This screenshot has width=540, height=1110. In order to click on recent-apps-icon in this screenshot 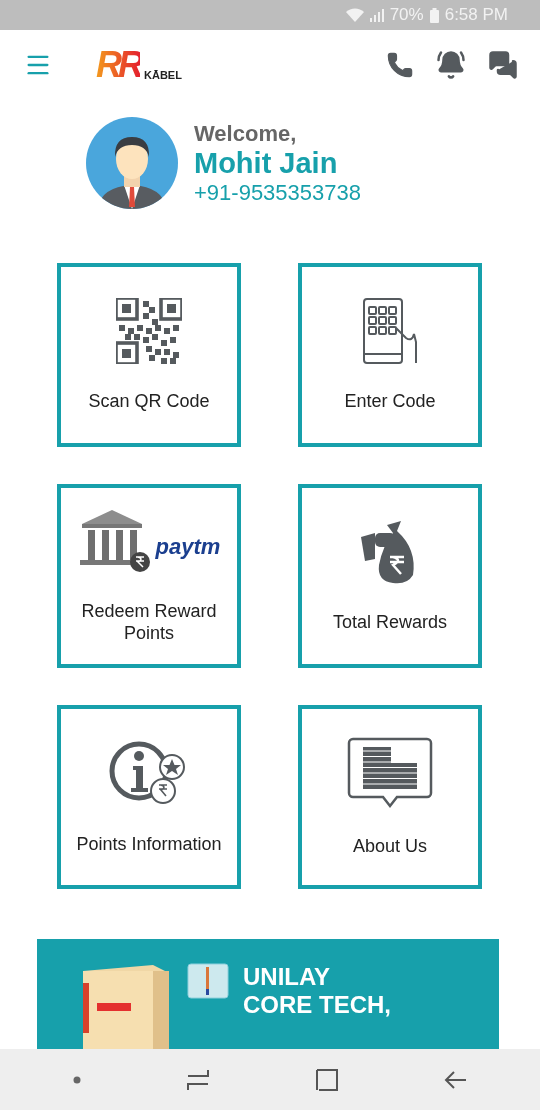, I will do `click(197, 1079)`.